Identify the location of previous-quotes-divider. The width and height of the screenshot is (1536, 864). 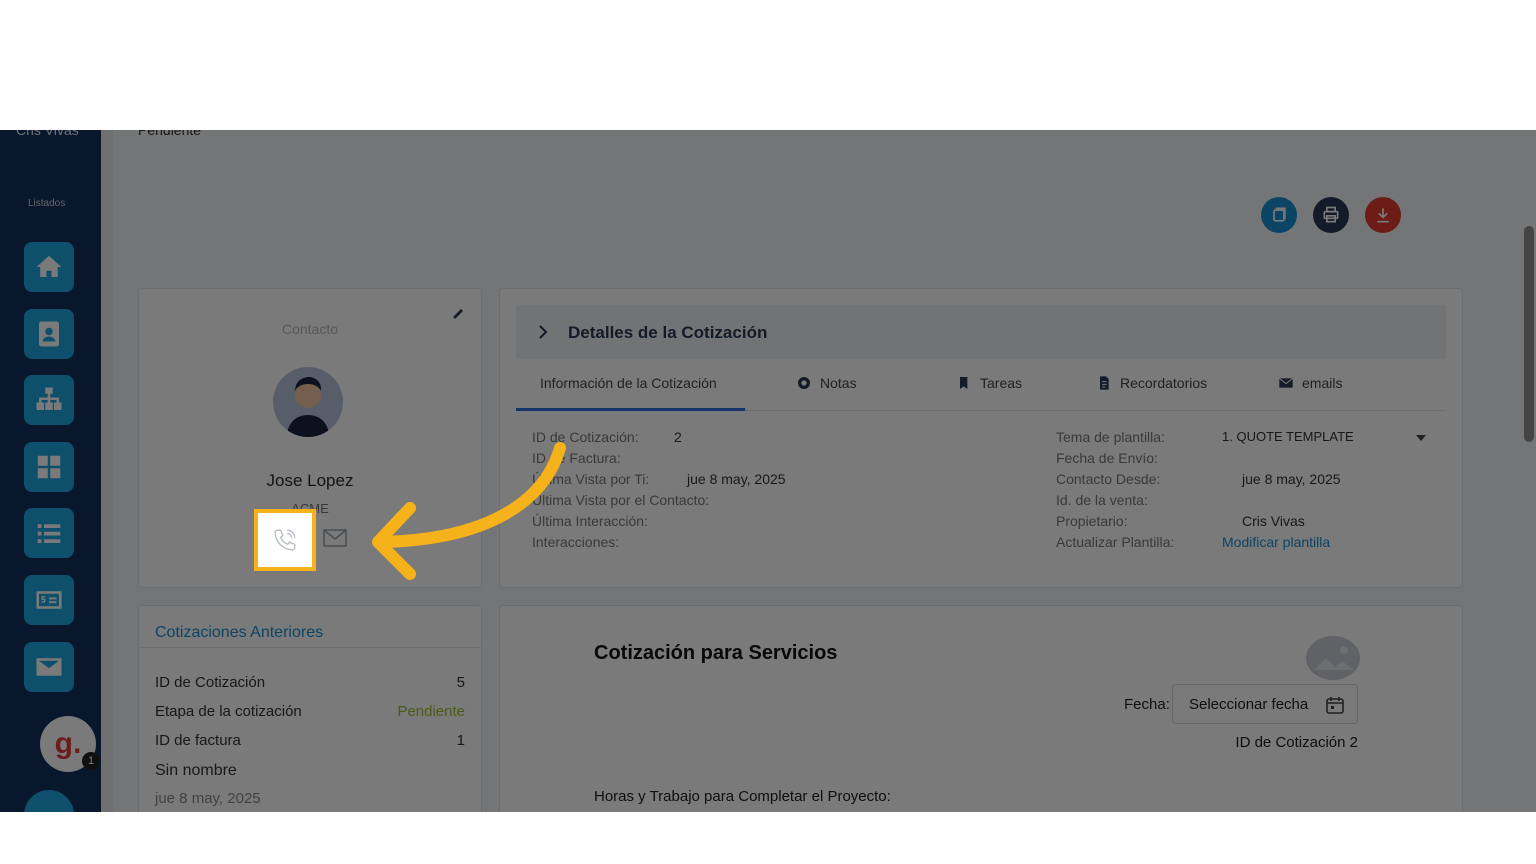
(310, 647).